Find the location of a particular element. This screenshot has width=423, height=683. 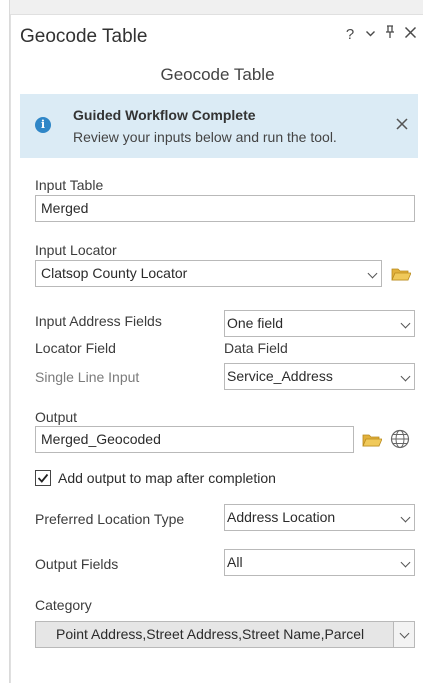

preferred-location-dropdown: Address Location is located at coordinates (319, 517).